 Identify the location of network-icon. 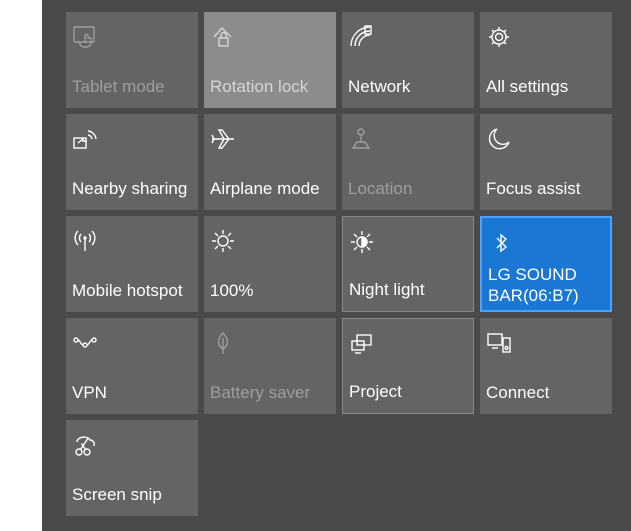
(361, 37).